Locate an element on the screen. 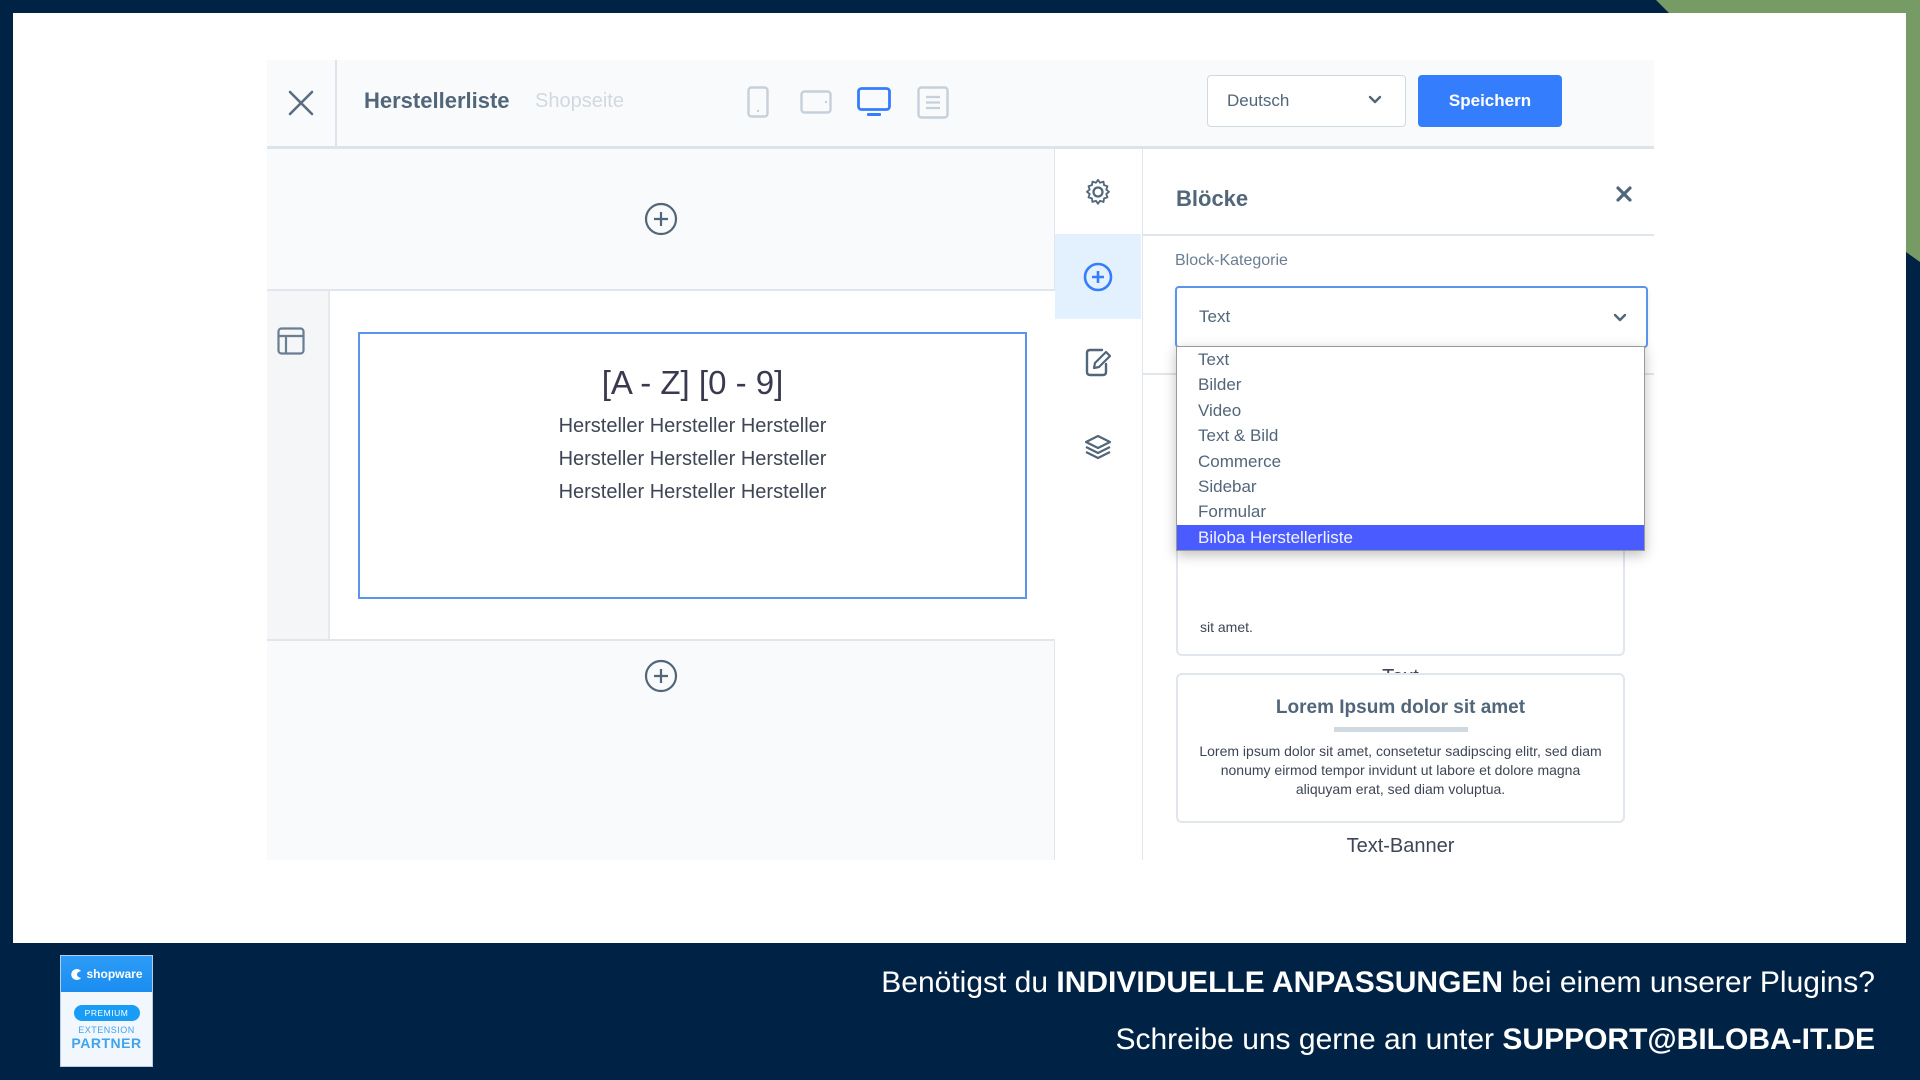  card-preview-divider is located at coordinates (1400, 729).